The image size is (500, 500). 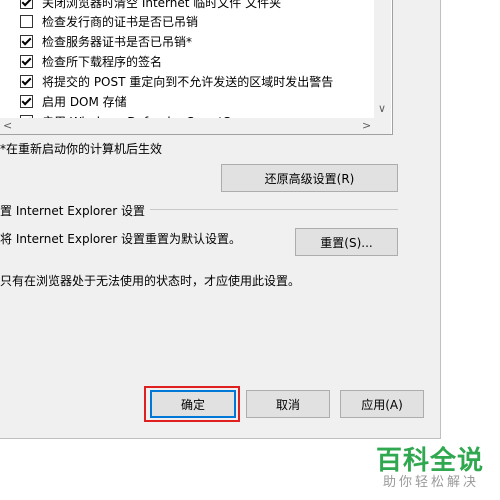 What do you see at coordinates (73, 211) in the screenshot?
I see `reset-section-title: 置 Internet Explorer 设置` at bounding box center [73, 211].